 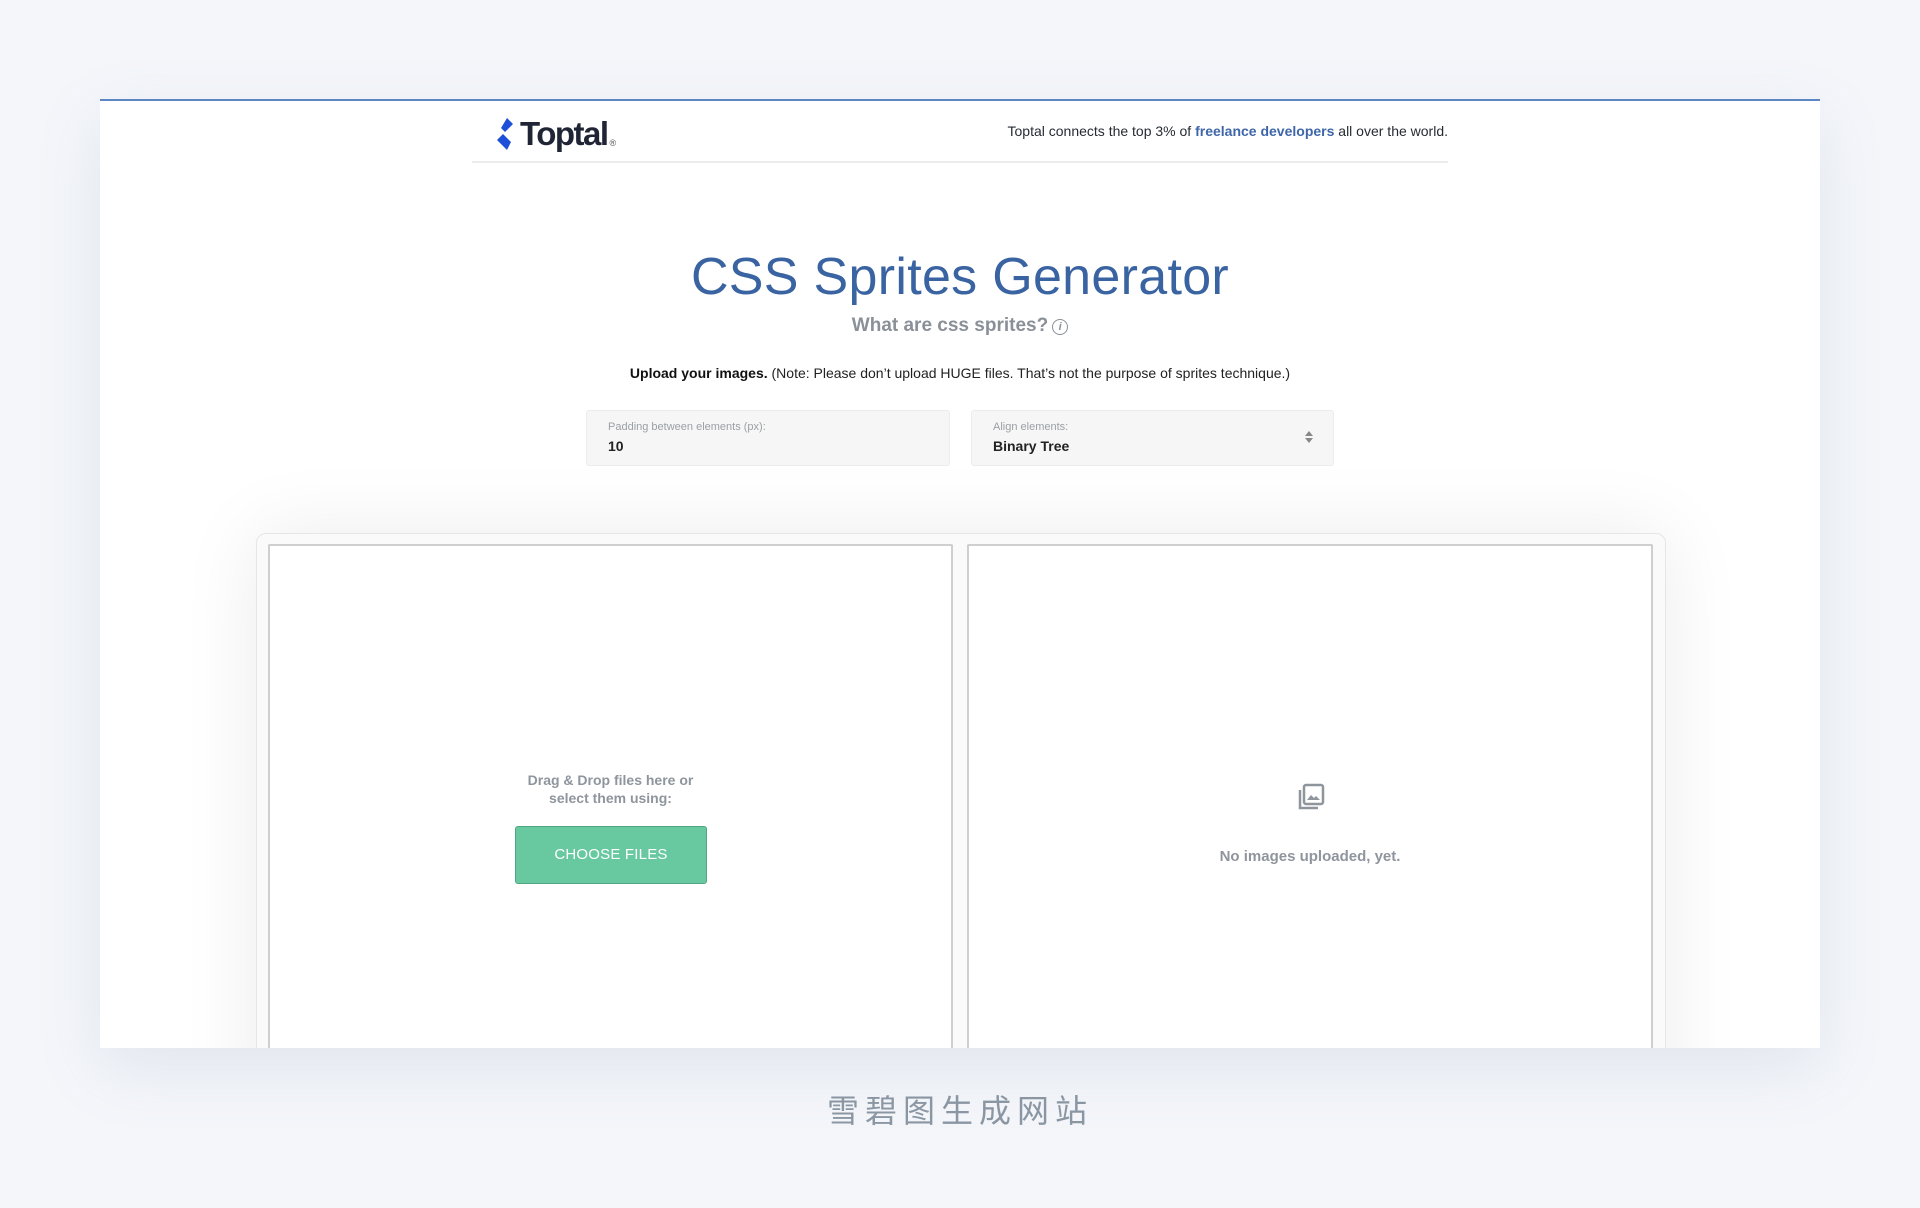 What do you see at coordinates (611, 855) in the screenshot?
I see `choose-files-button: CHOOSE FILES` at bounding box center [611, 855].